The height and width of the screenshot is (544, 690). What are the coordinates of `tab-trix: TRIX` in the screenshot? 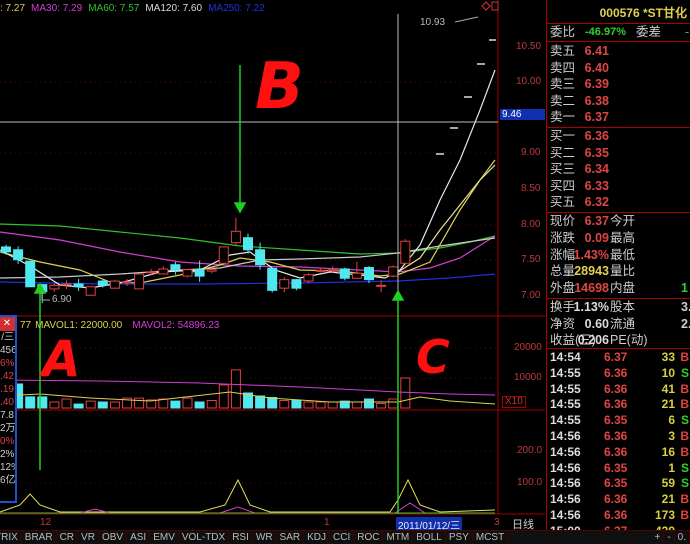 It's located at (11, 537).